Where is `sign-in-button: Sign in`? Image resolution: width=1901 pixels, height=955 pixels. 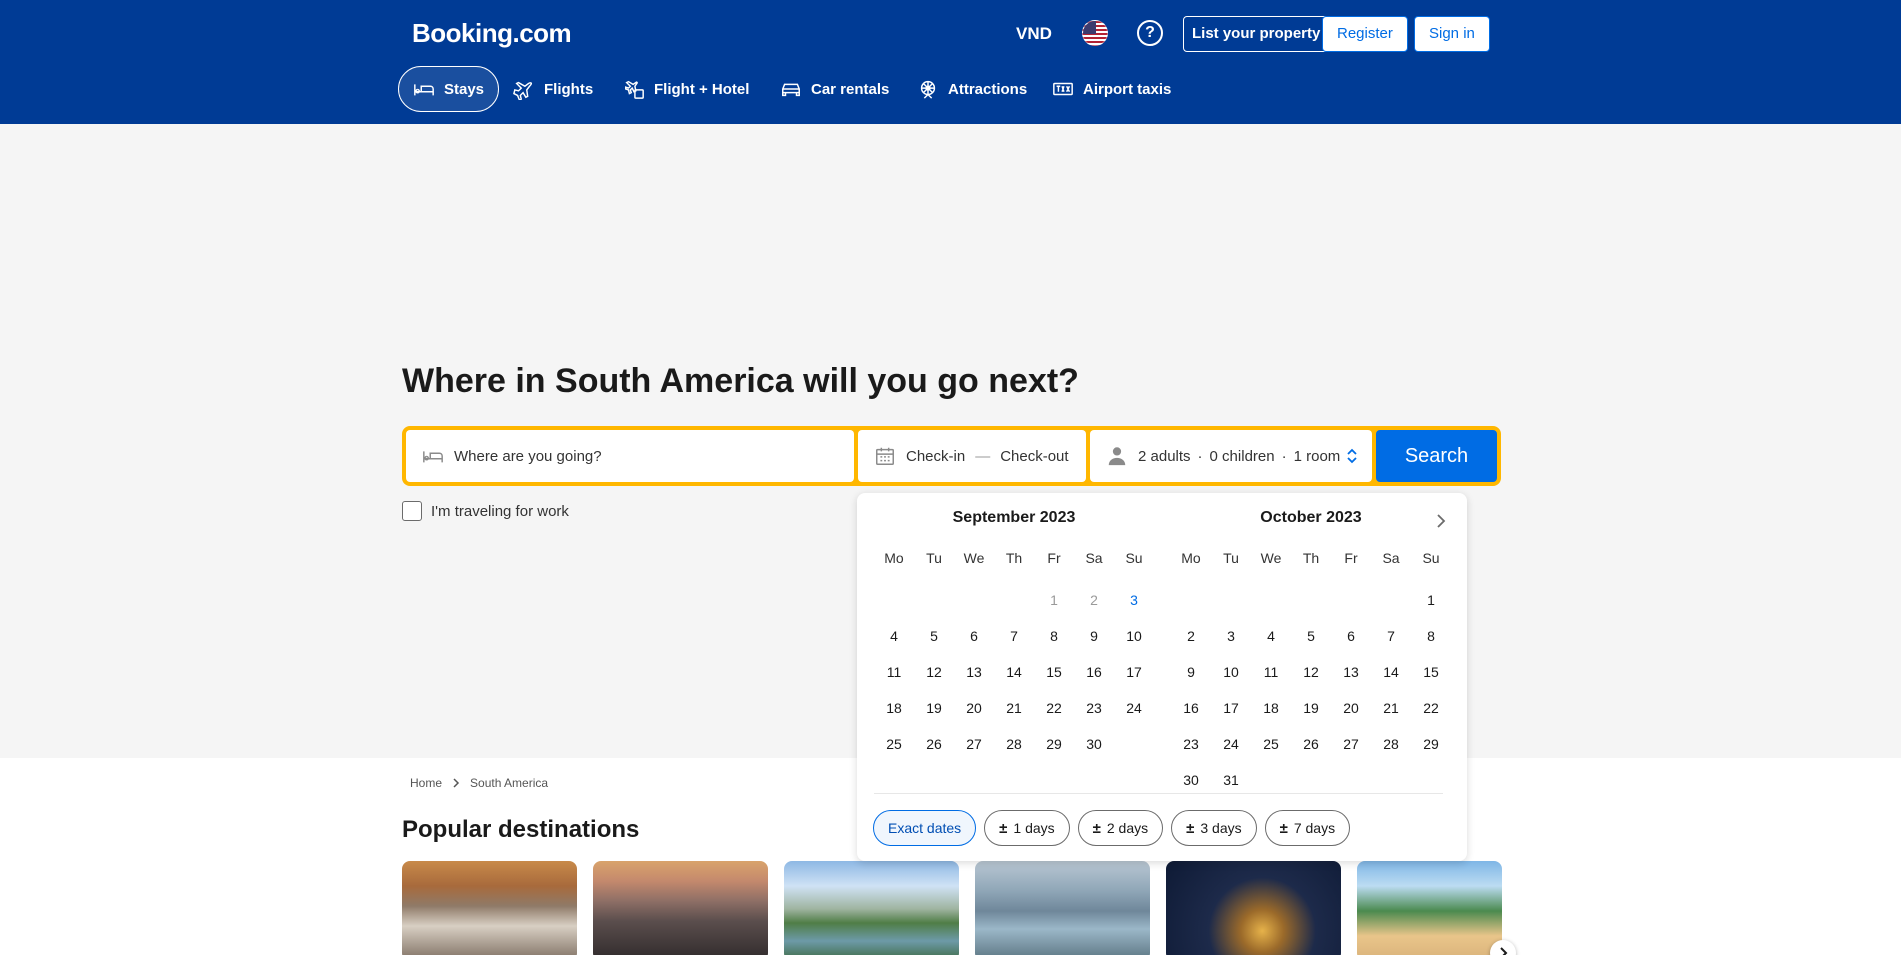 sign-in-button: Sign in is located at coordinates (1452, 34).